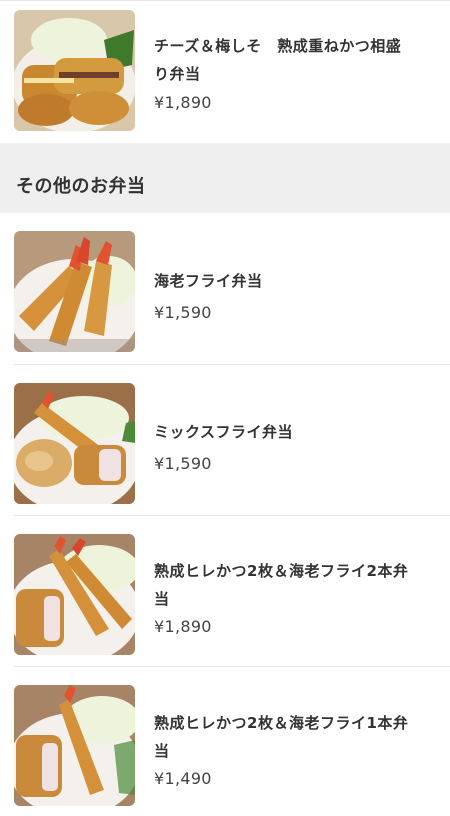 This screenshot has width=450, height=816. Describe the element at coordinates (183, 778) in the screenshot. I see `item-price: ¥1,490` at that location.